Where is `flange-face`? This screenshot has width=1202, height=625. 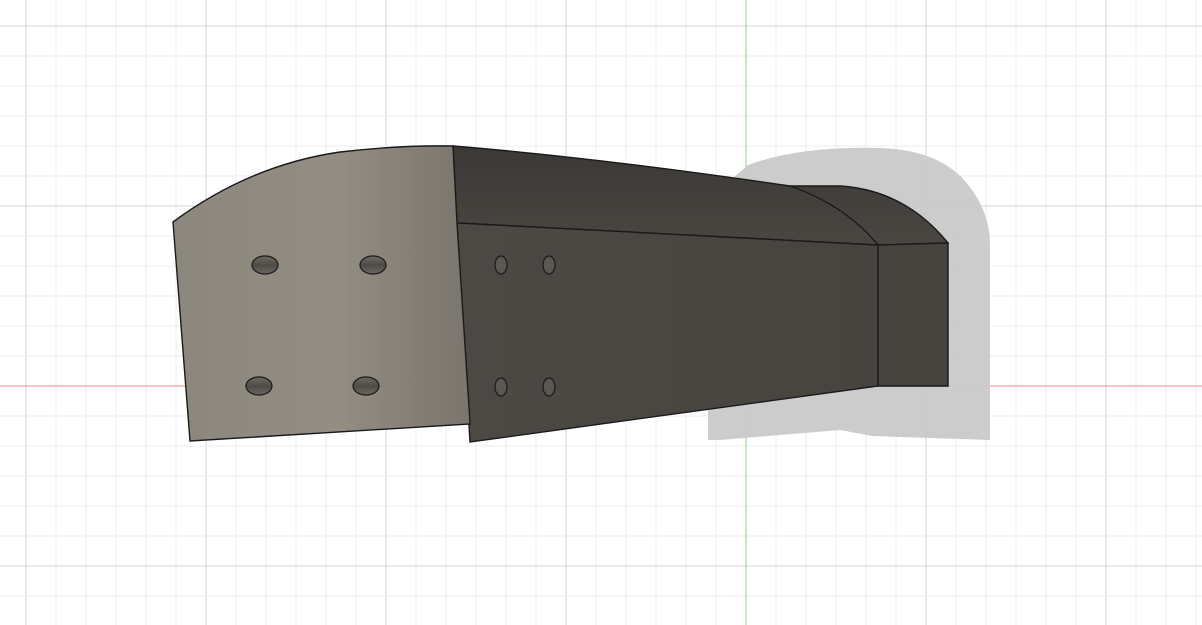 flange-face is located at coordinates (321, 293).